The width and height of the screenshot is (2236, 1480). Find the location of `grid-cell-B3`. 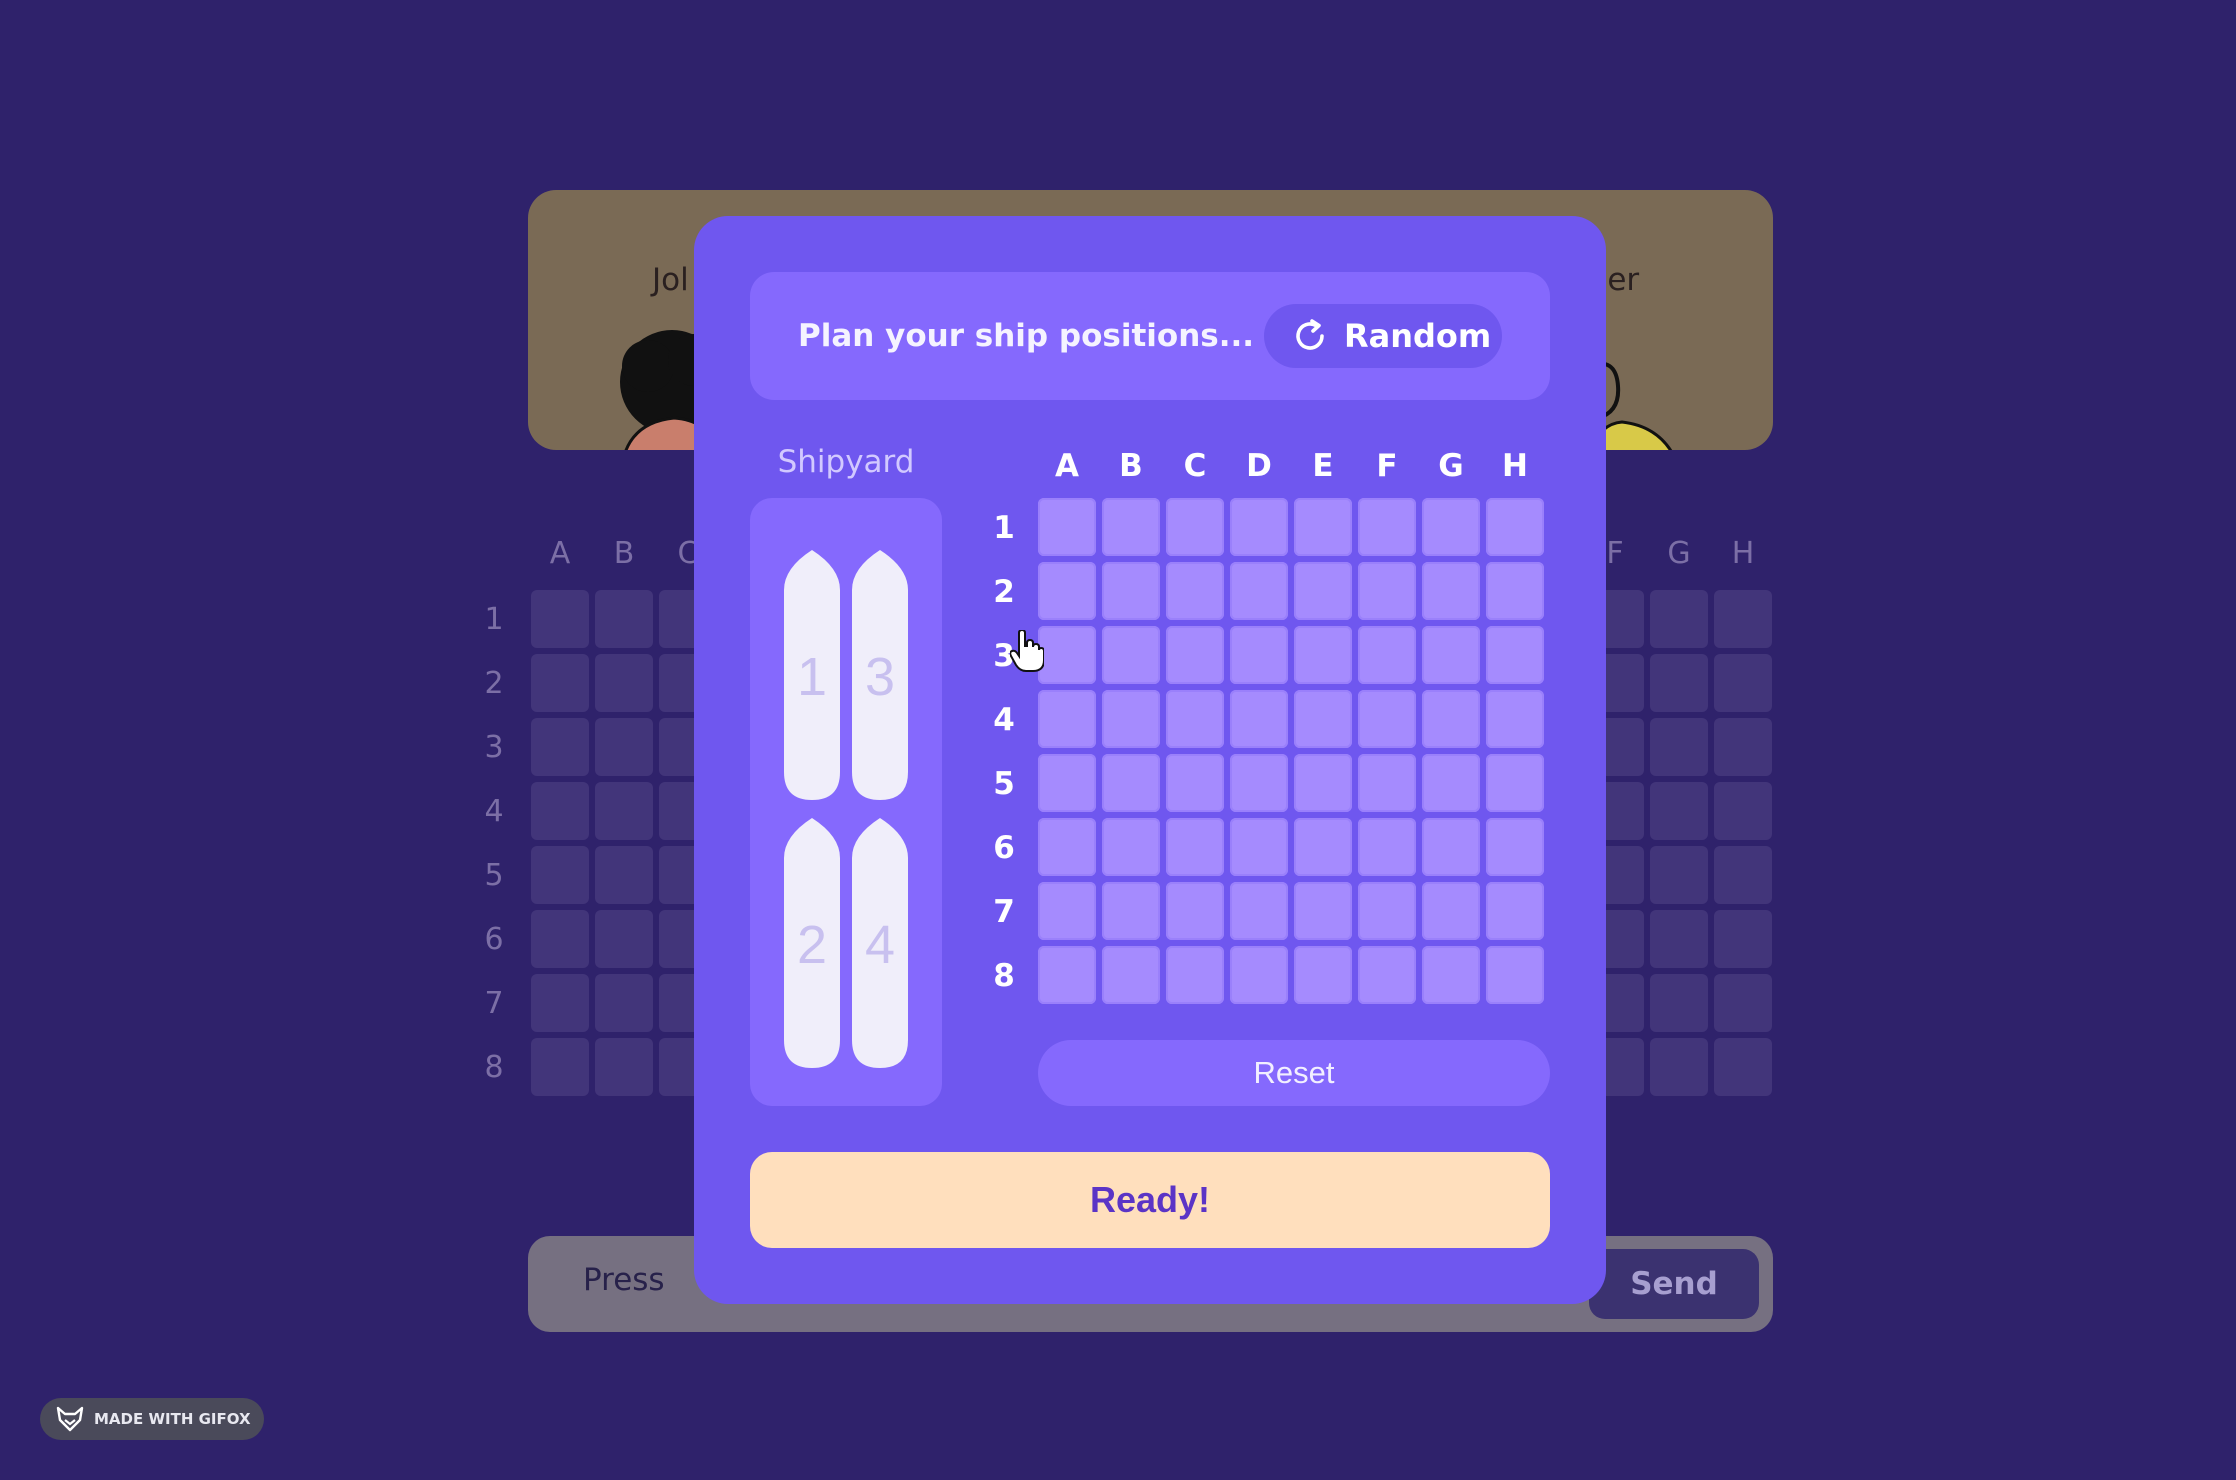

grid-cell-B3 is located at coordinates (1131, 655).